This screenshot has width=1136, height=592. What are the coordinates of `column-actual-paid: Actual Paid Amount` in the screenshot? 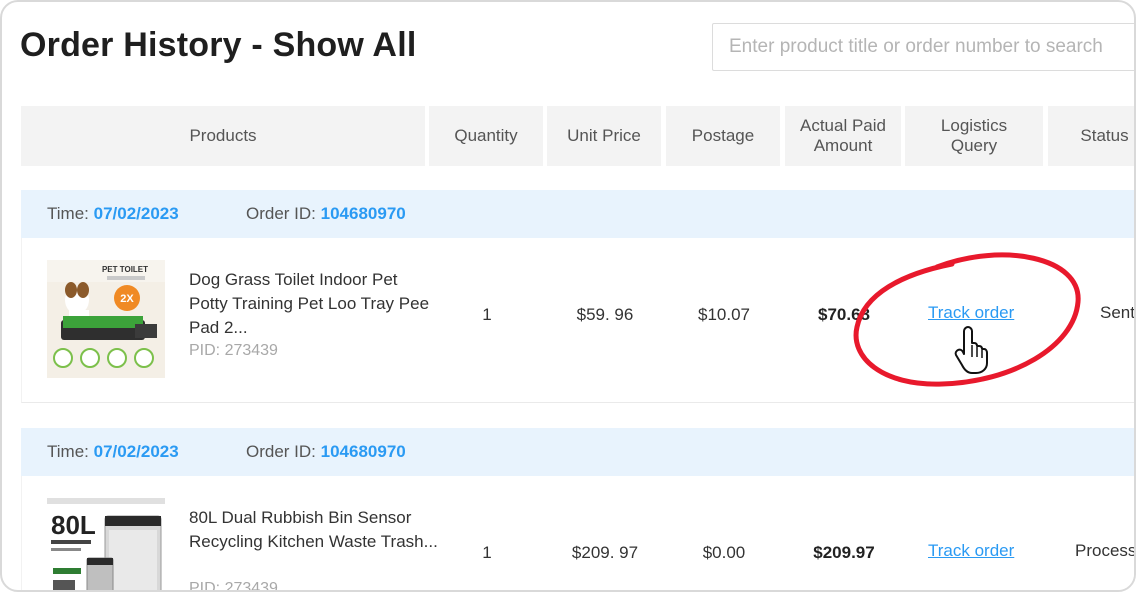 It's located at (843, 136).